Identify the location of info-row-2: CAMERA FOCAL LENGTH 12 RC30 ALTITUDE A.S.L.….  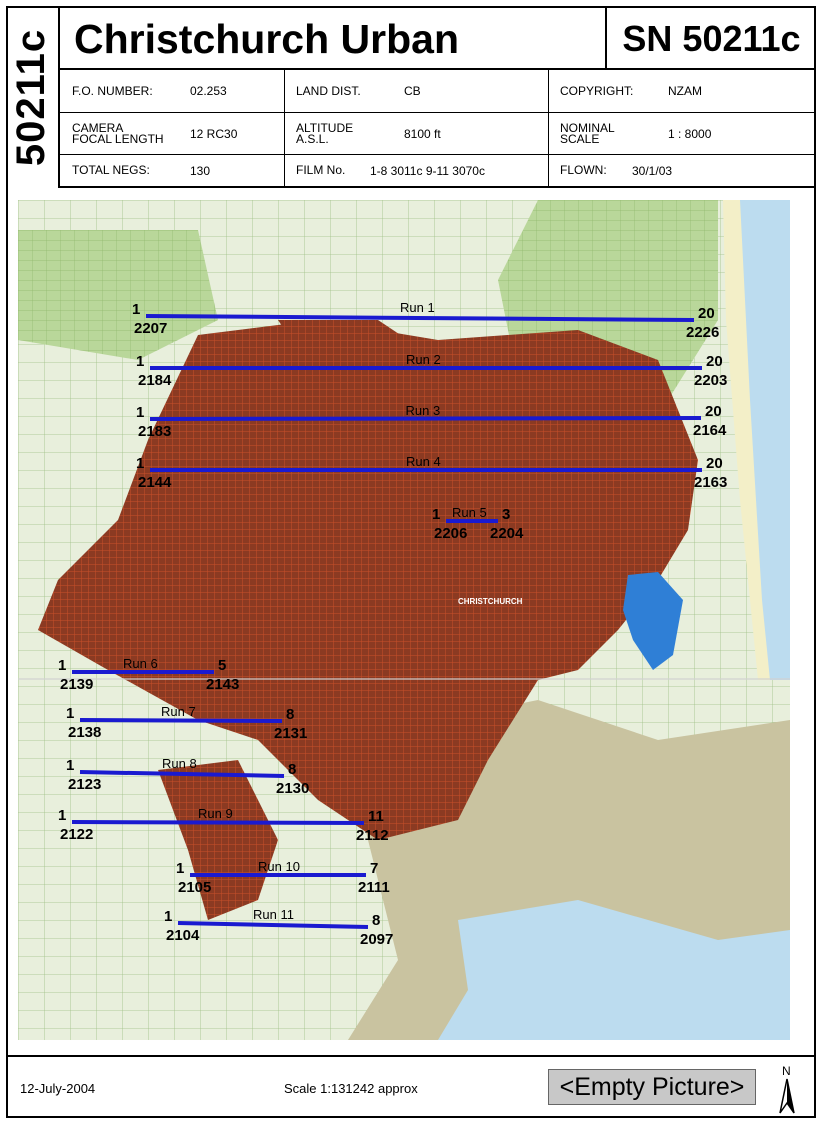
(438, 134).